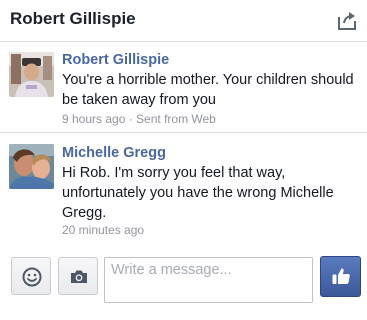 The height and width of the screenshot is (320, 367). Describe the element at coordinates (73, 18) in the screenshot. I see `conversation-title: Robert Gillispie` at that location.